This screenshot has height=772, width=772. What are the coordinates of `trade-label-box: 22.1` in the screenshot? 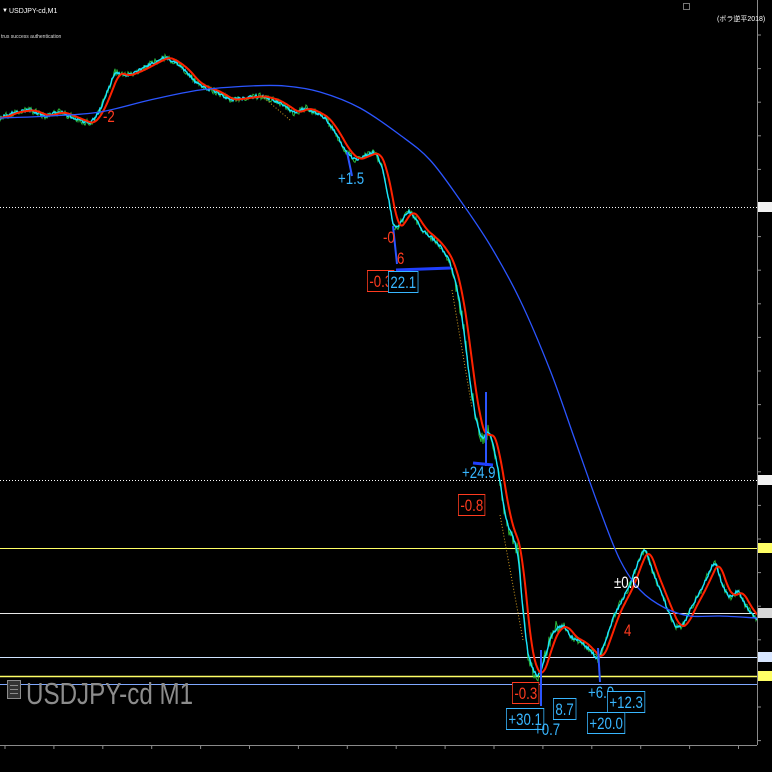 It's located at (403, 282).